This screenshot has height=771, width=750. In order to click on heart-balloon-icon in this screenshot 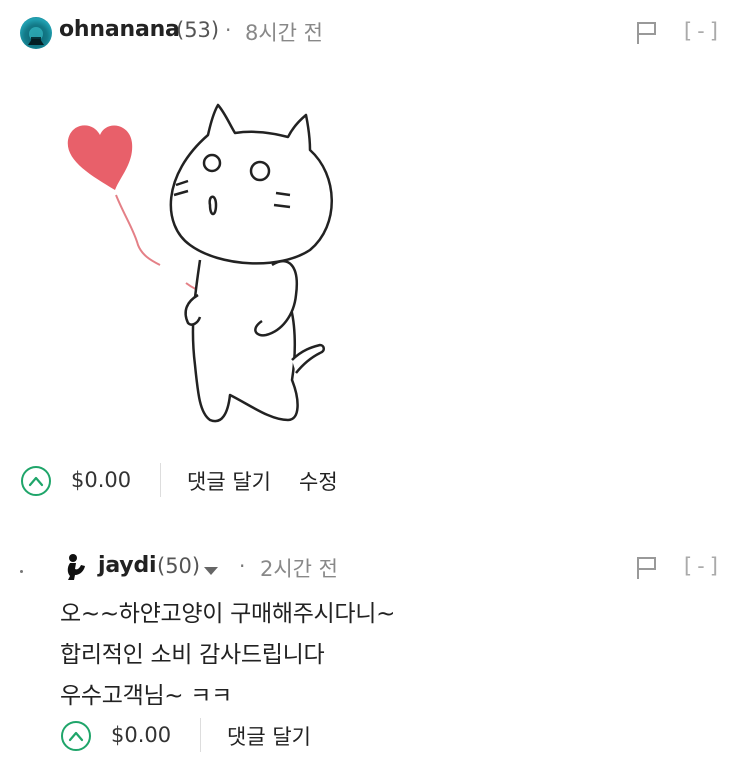, I will do `click(100, 157)`.